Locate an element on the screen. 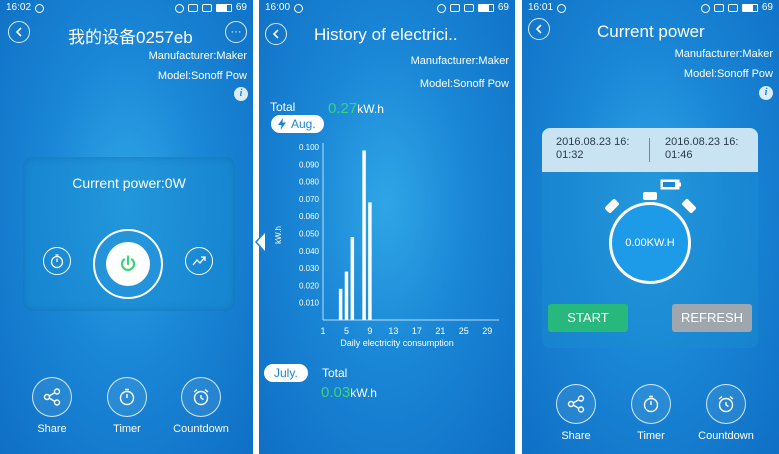  y-tick-label: 0.030 is located at coordinates (309, 268).